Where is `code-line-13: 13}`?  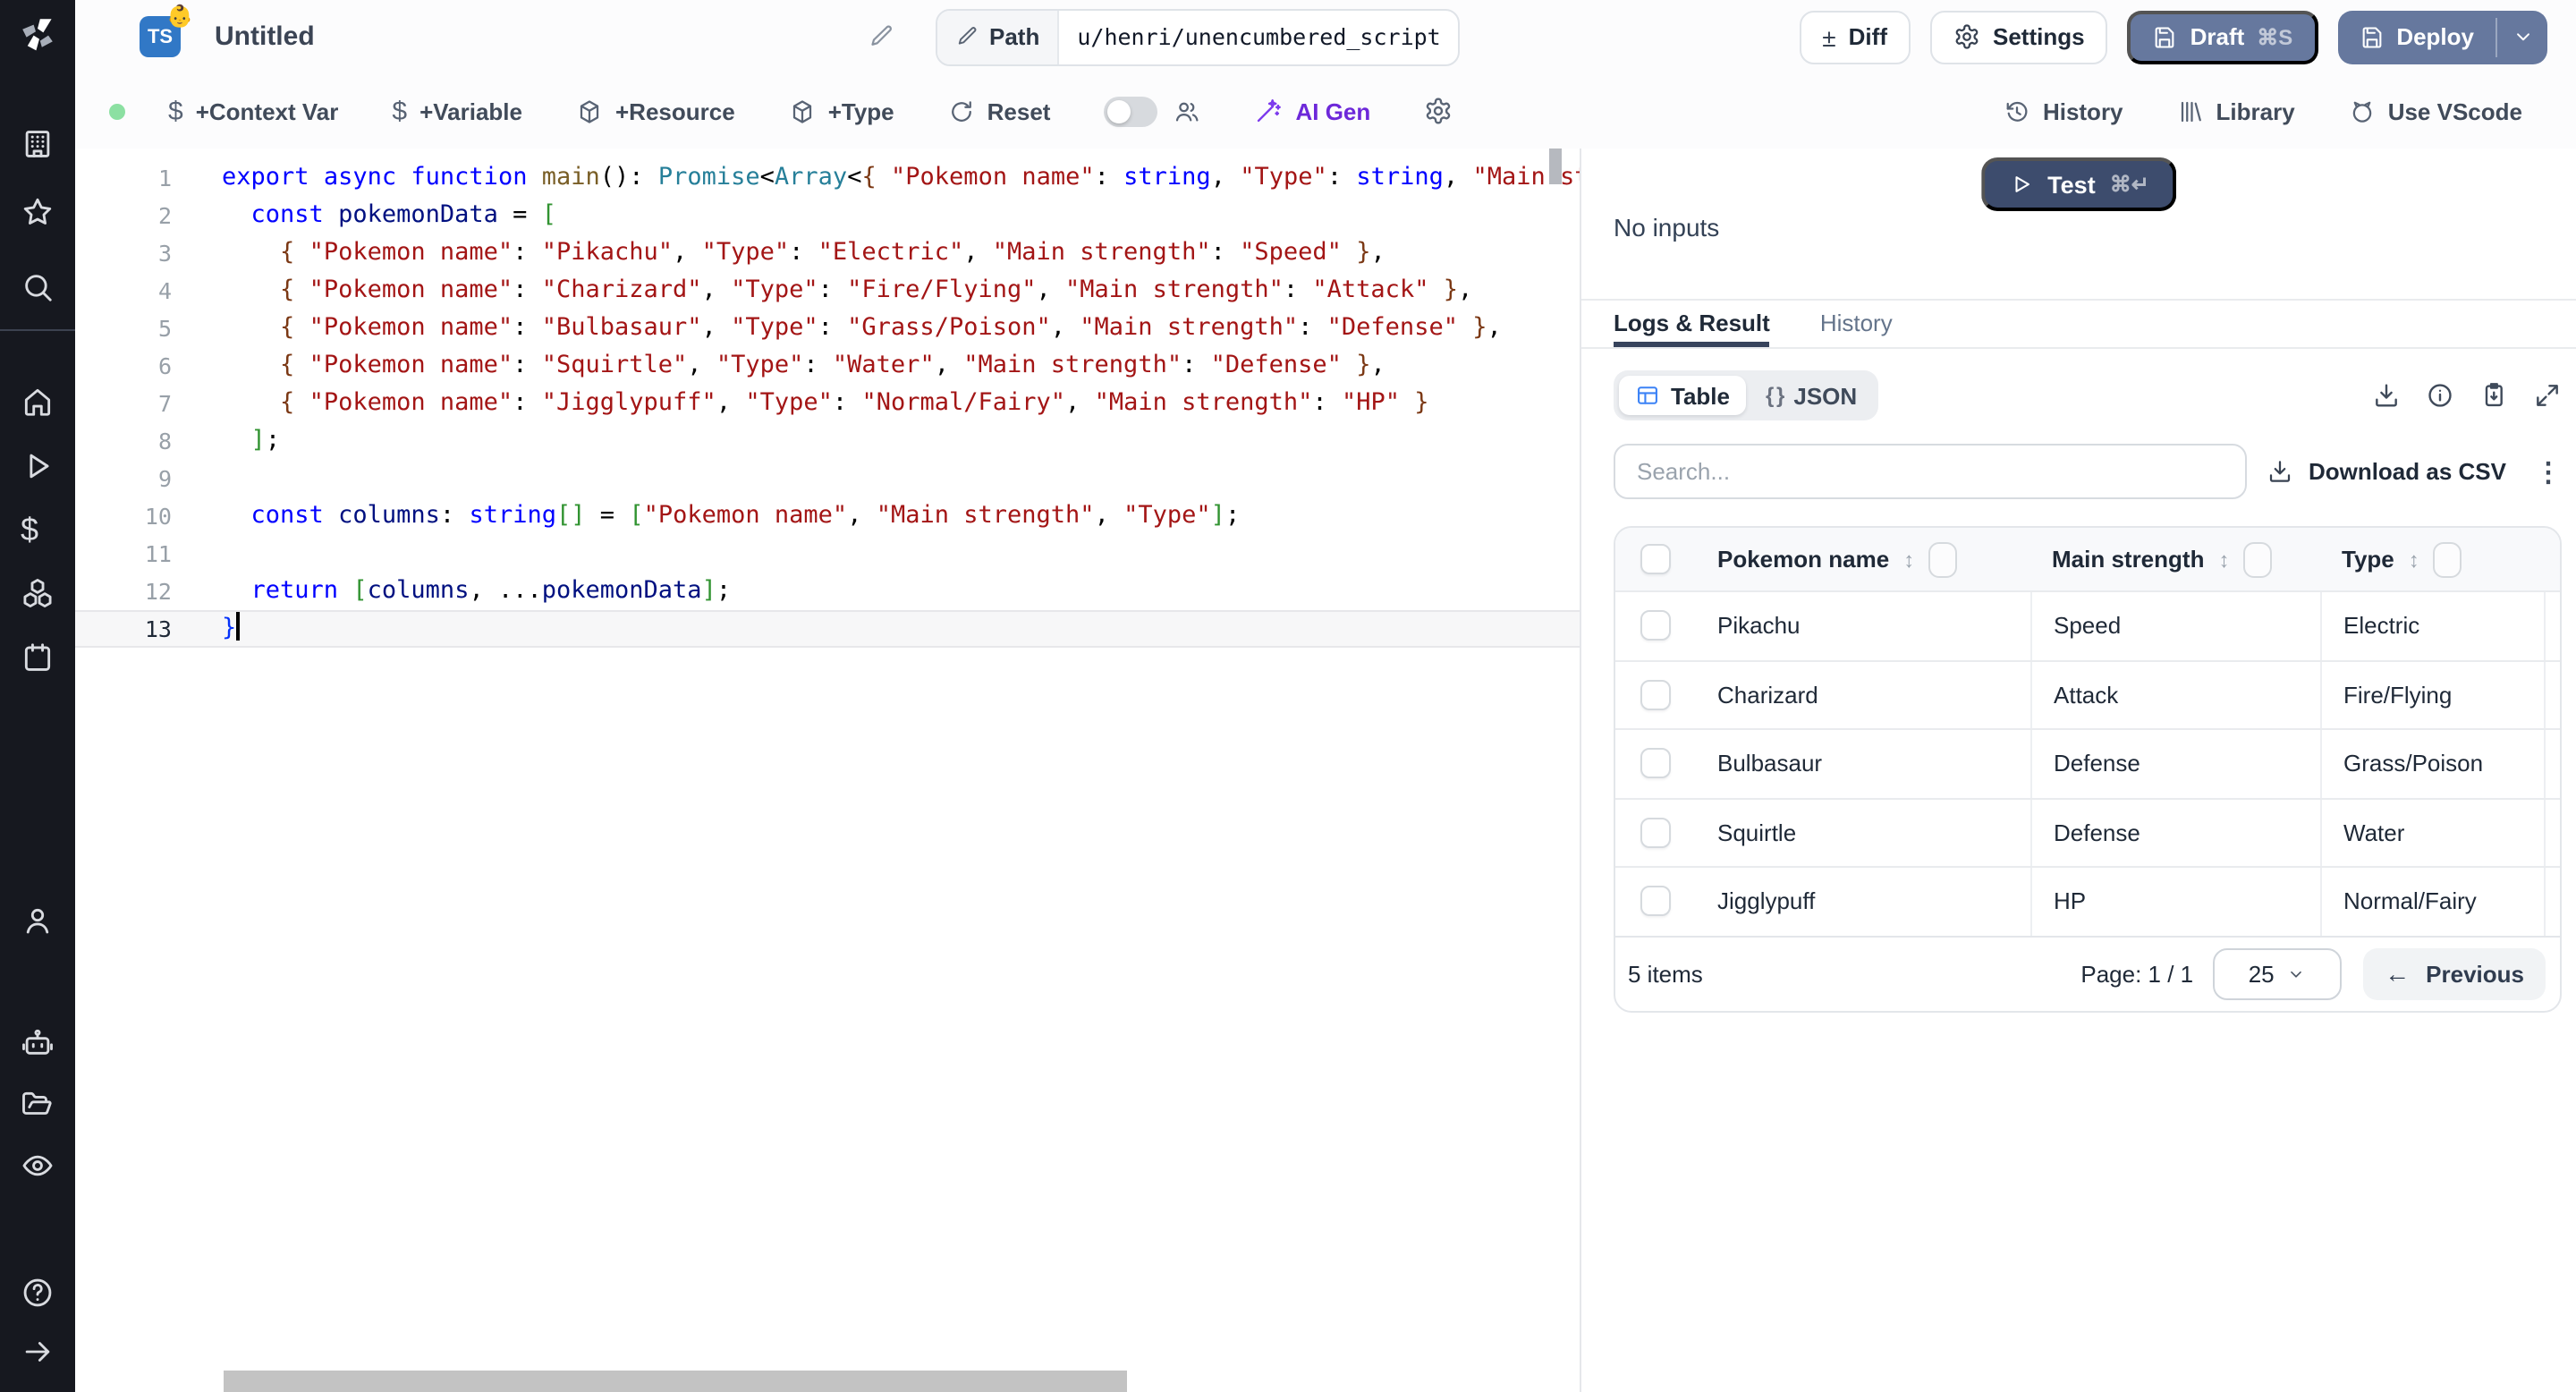 code-line-13: 13} is located at coordinates (827, 629).